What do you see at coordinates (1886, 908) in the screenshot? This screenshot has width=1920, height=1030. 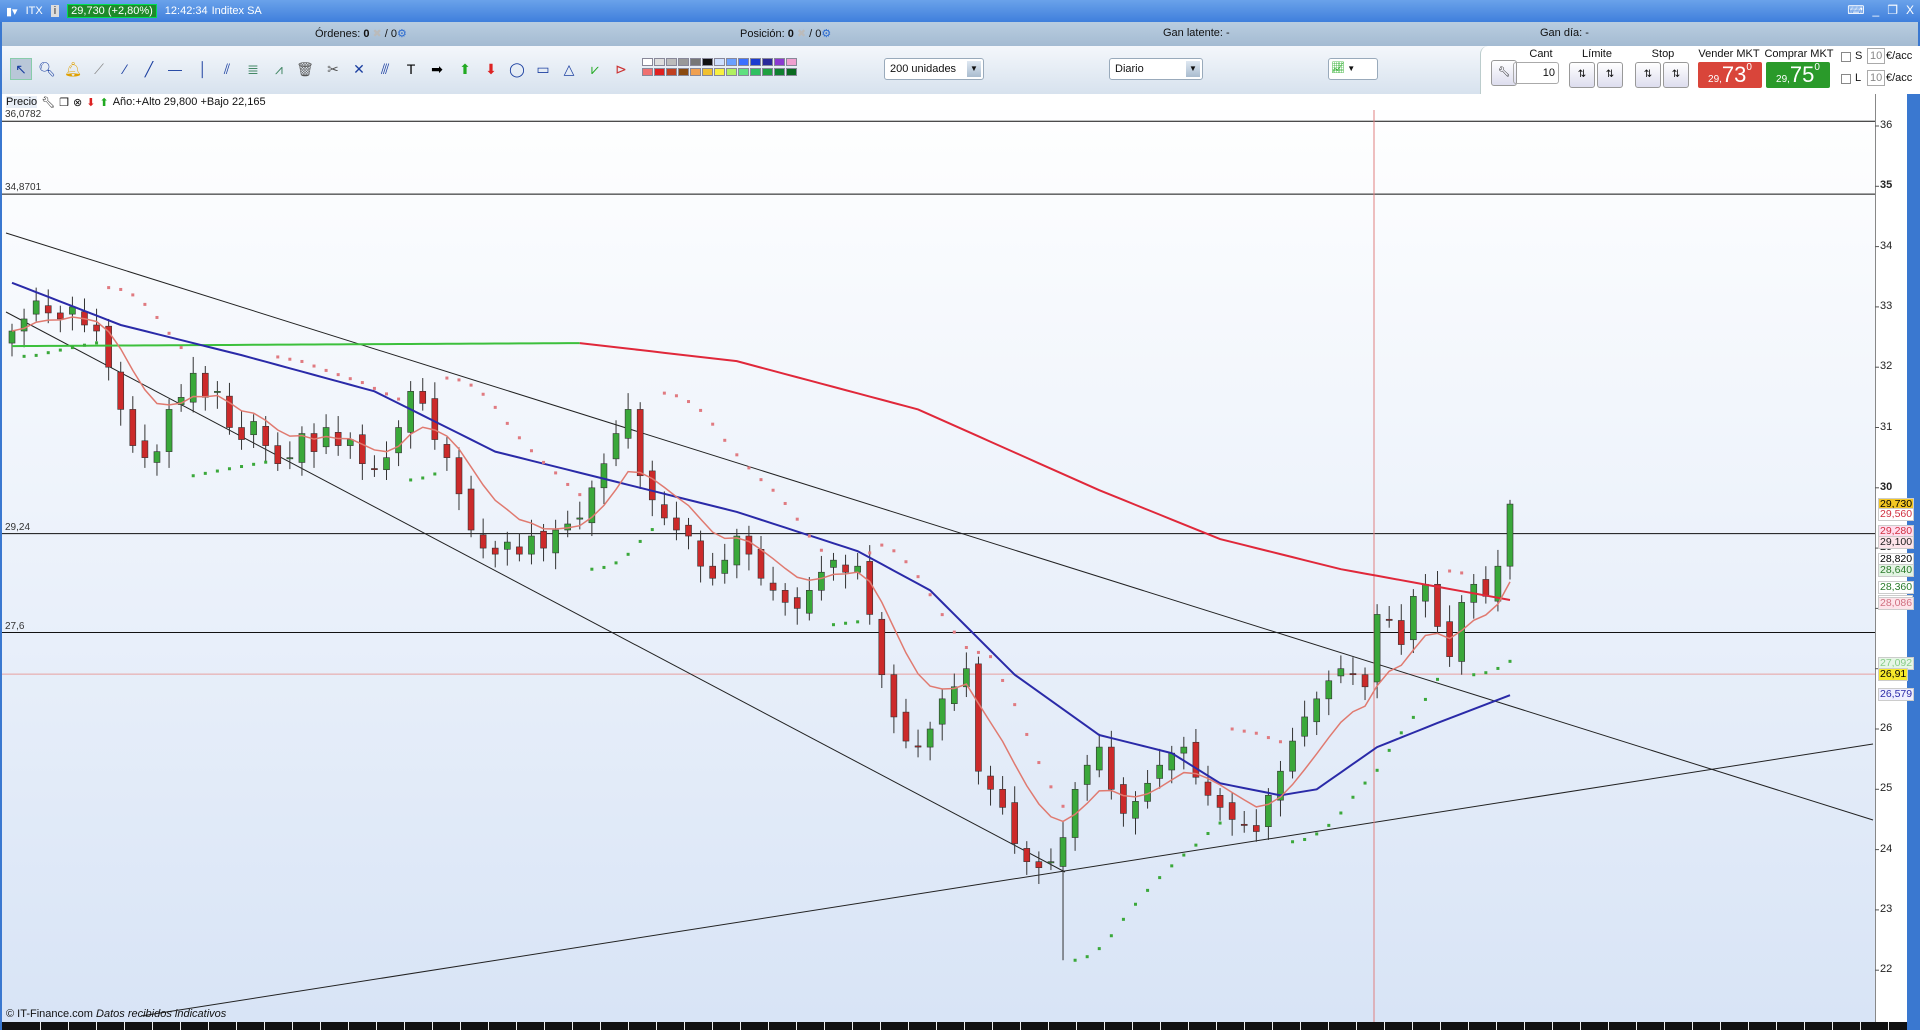 I see `y-tick-label: 23` at bounding box center [1886, 908].